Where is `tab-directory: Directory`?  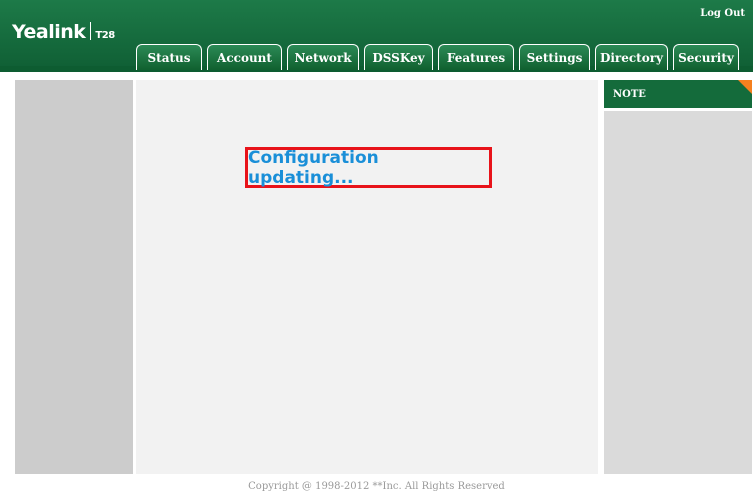
tab-directory: Directory is located at coordinates (631, 57).